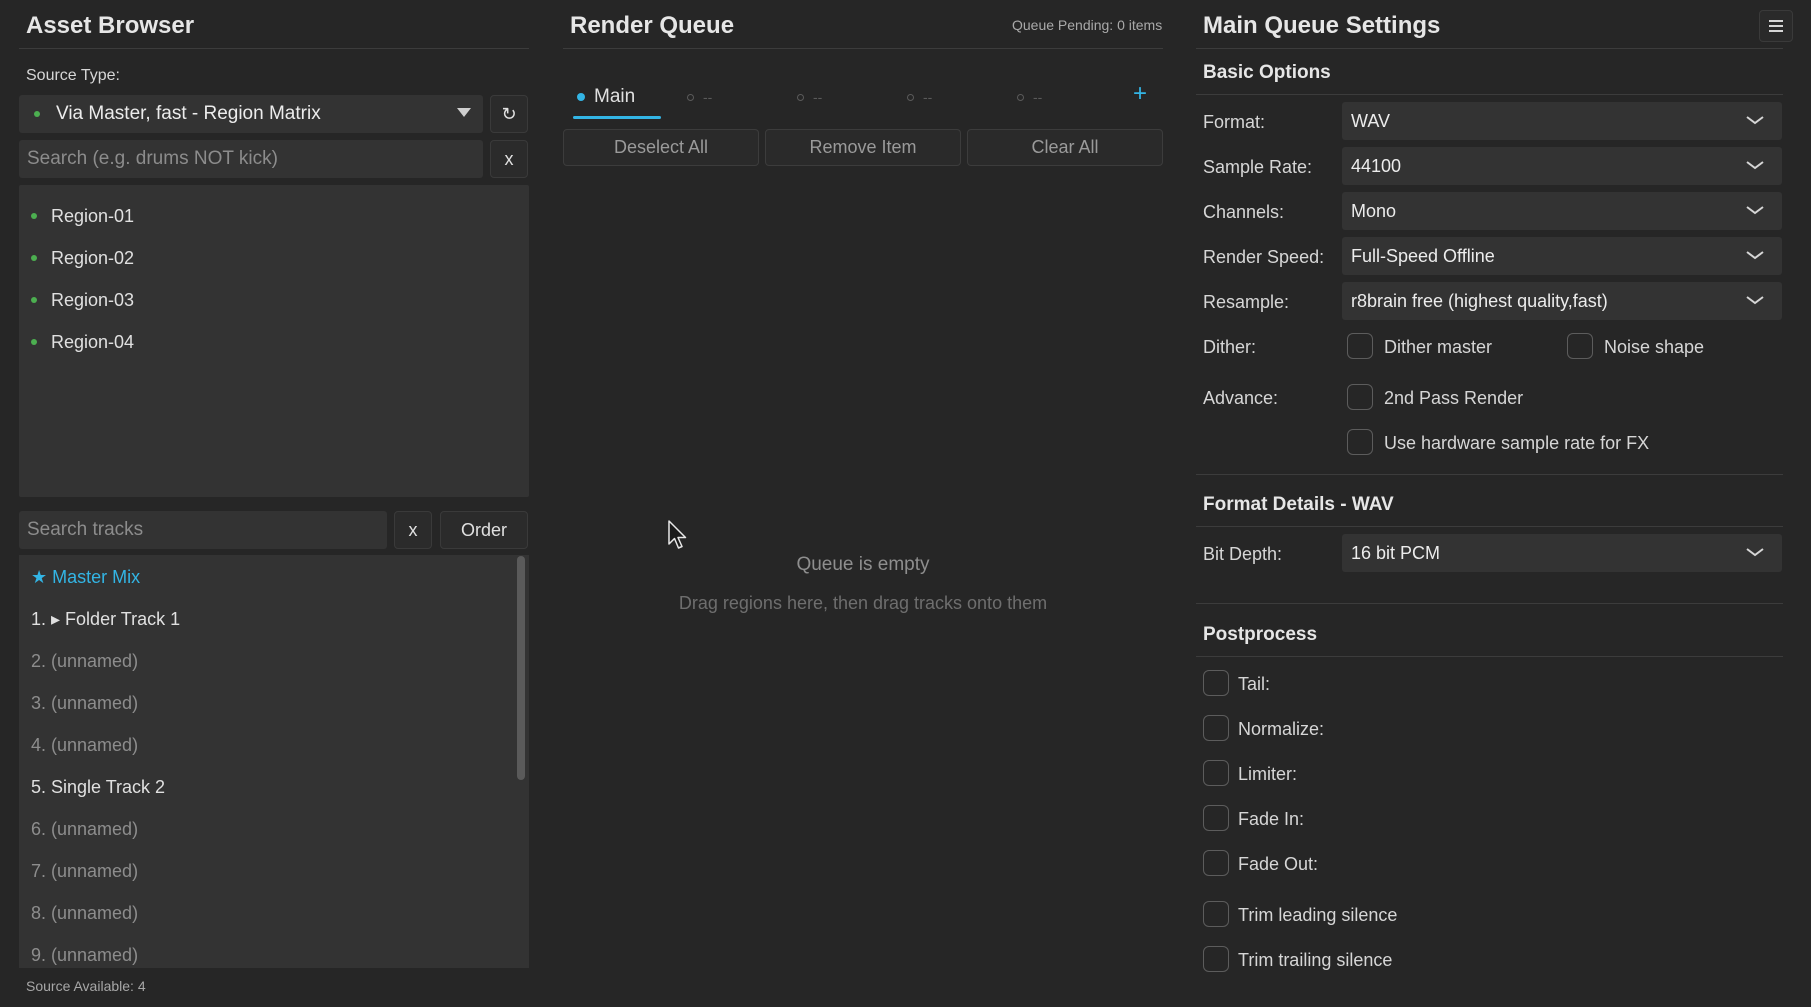 Image resolution: width=1811 pixels, height=1007 pixels. Describe the element at coordinates (661, 147) in the screenshot. I see `deselect-all-button: Deselect All` at that location.